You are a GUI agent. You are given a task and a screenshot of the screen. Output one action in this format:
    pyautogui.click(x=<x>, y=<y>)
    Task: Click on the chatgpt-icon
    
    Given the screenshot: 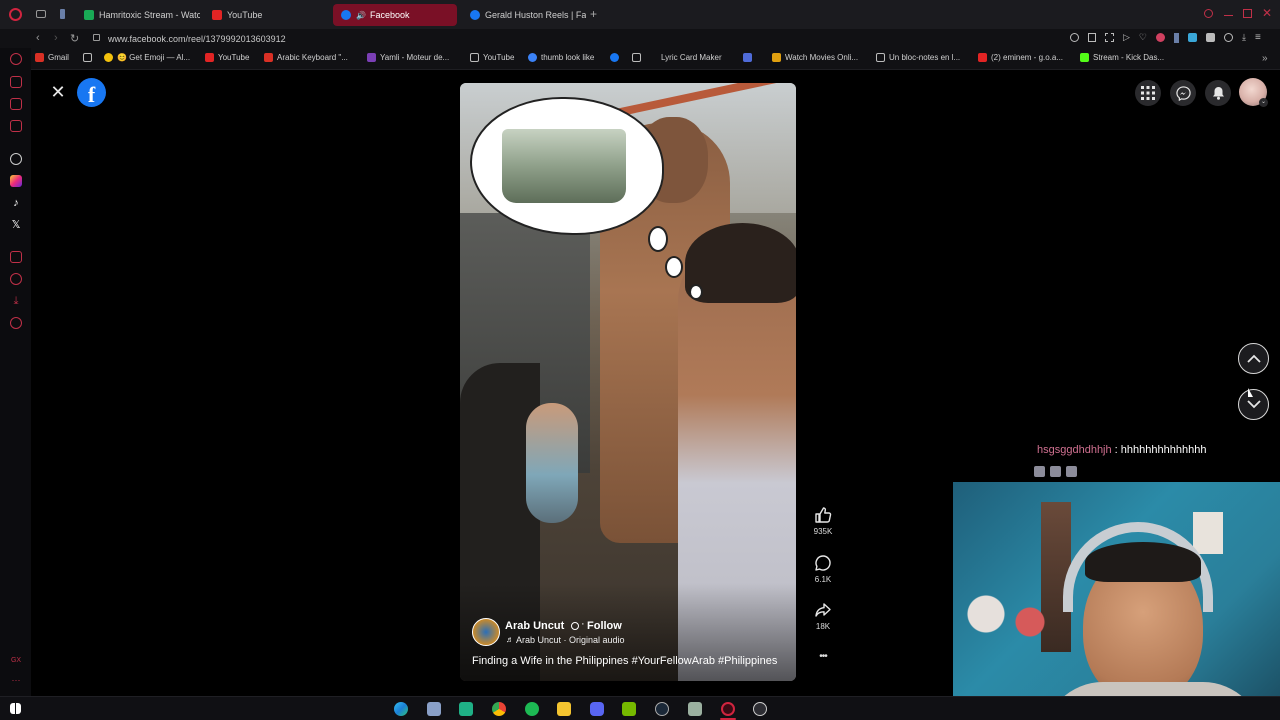 What is the action you would take?
    pyautogui.click(x=16, y=159)
    